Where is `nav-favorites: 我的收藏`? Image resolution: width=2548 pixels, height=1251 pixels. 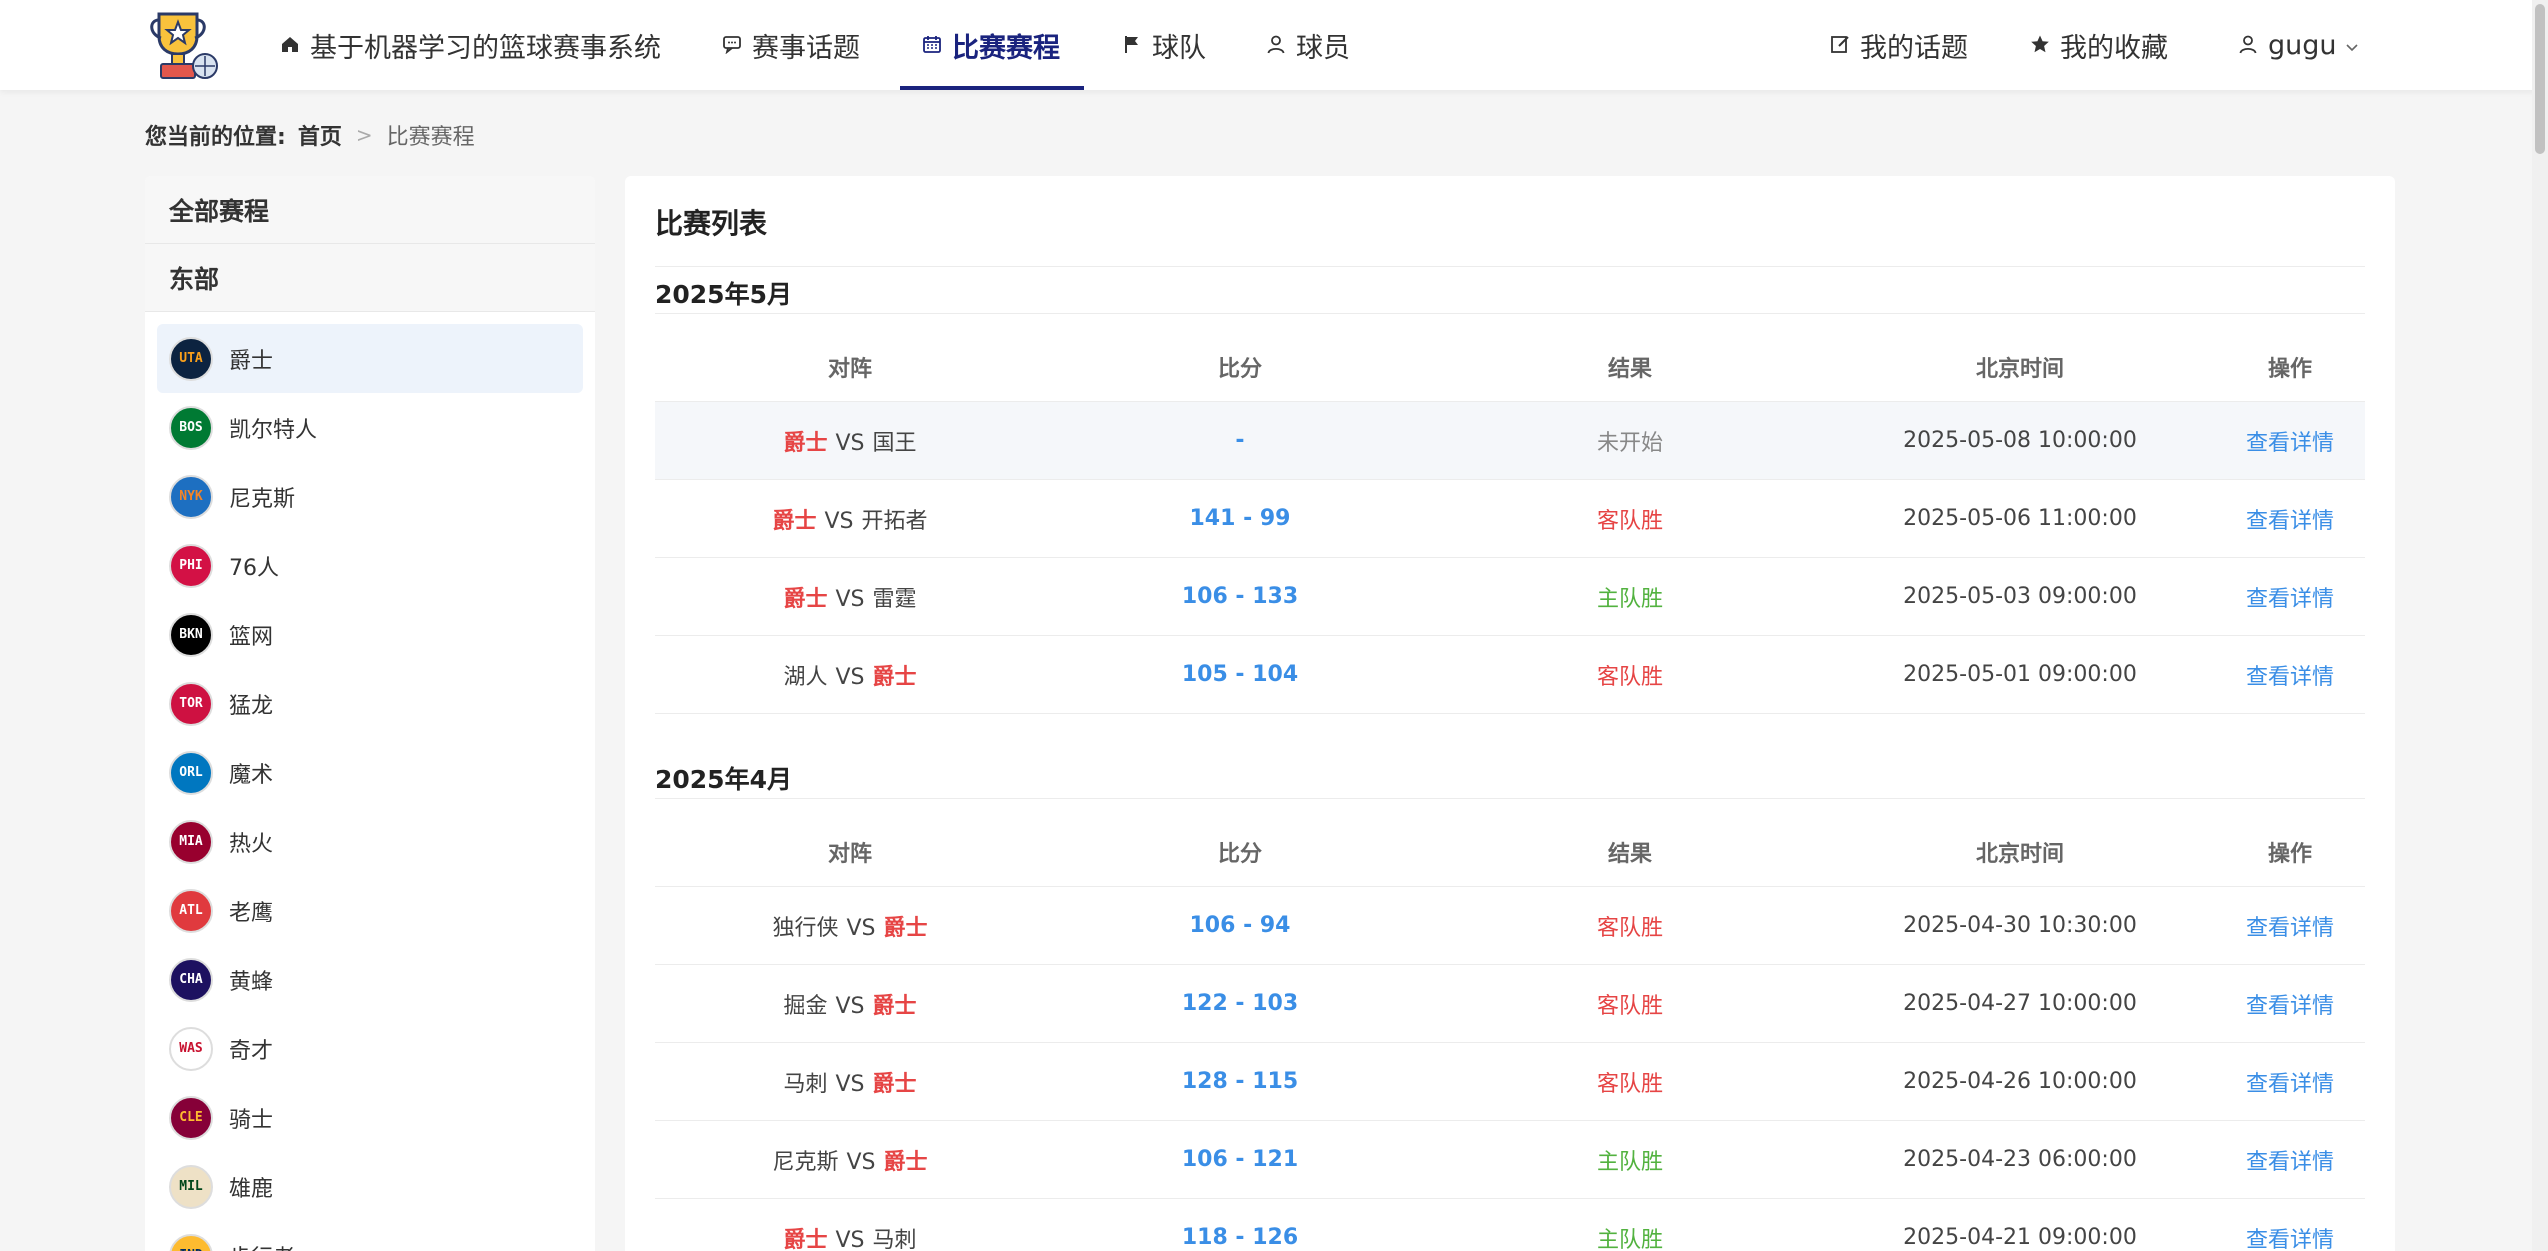 nav-favorites: 我的收藏 is located at coordinates (2099, 45).